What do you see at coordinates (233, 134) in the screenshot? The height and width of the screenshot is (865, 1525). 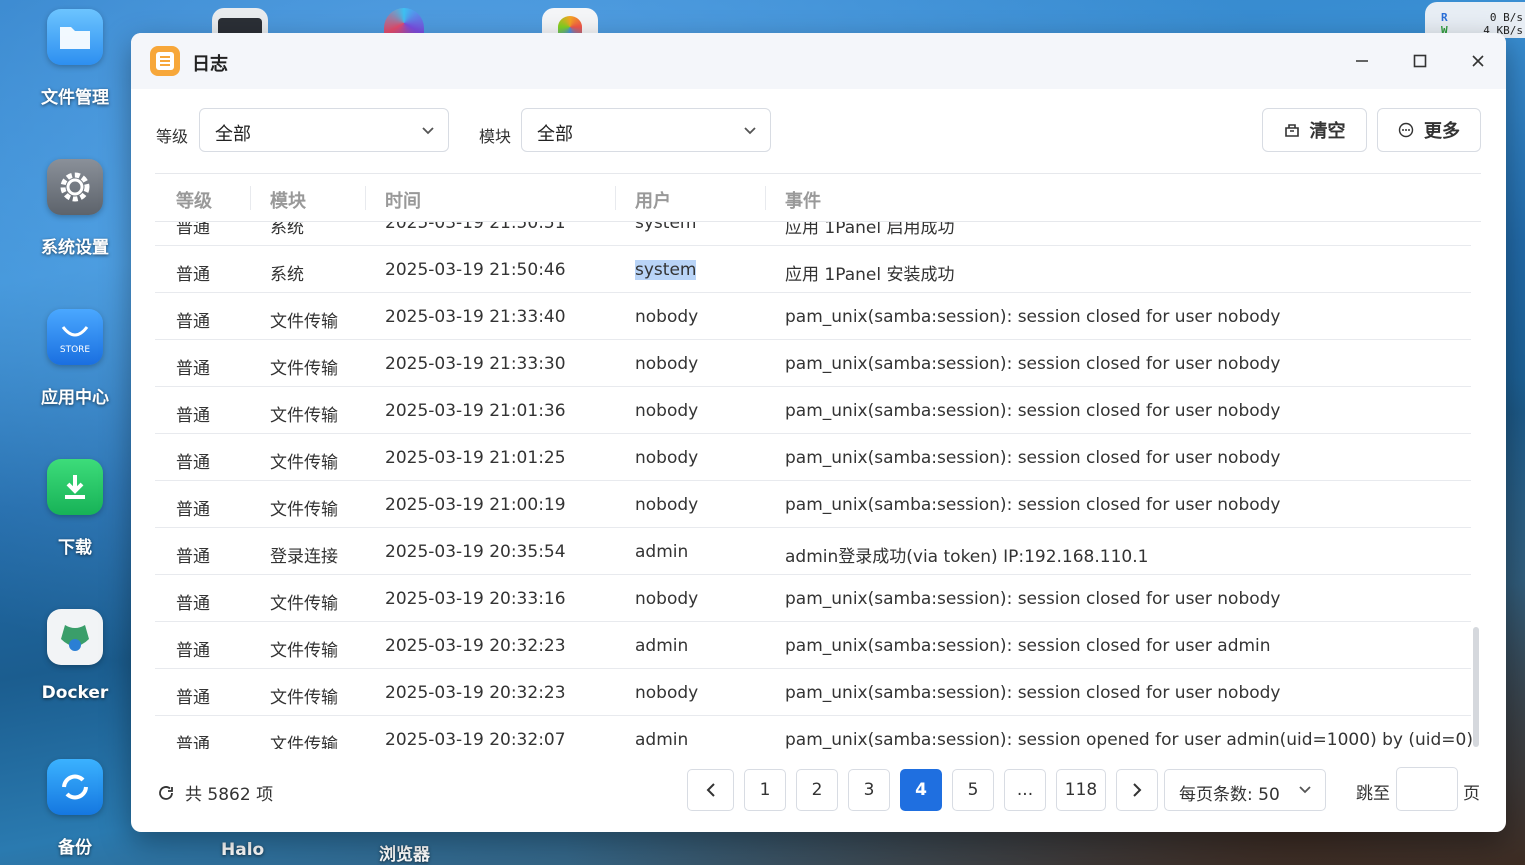 I see `level-select-value: 全部` at bounding box center [233, 134].